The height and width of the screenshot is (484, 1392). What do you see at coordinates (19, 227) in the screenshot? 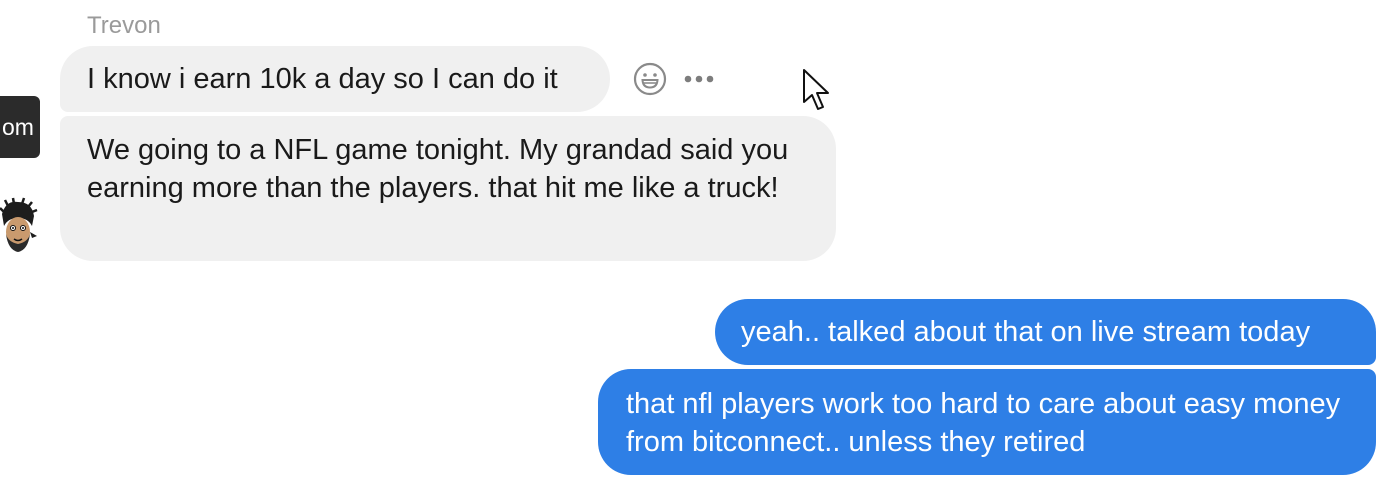
I see `sender-avatar` at bounding box center [19, 227].